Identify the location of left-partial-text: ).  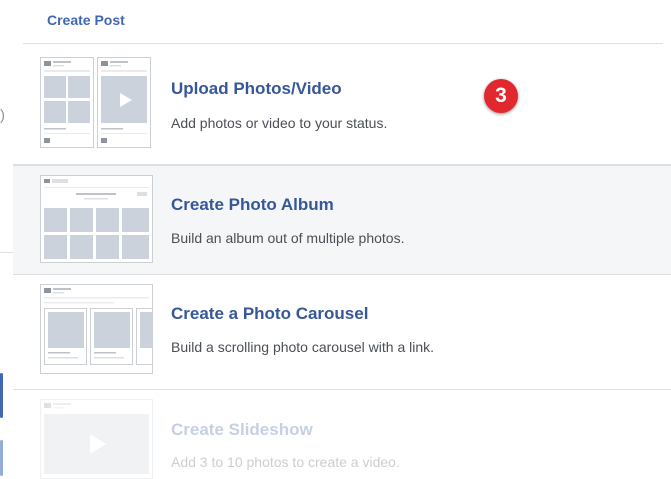
(2, 115).